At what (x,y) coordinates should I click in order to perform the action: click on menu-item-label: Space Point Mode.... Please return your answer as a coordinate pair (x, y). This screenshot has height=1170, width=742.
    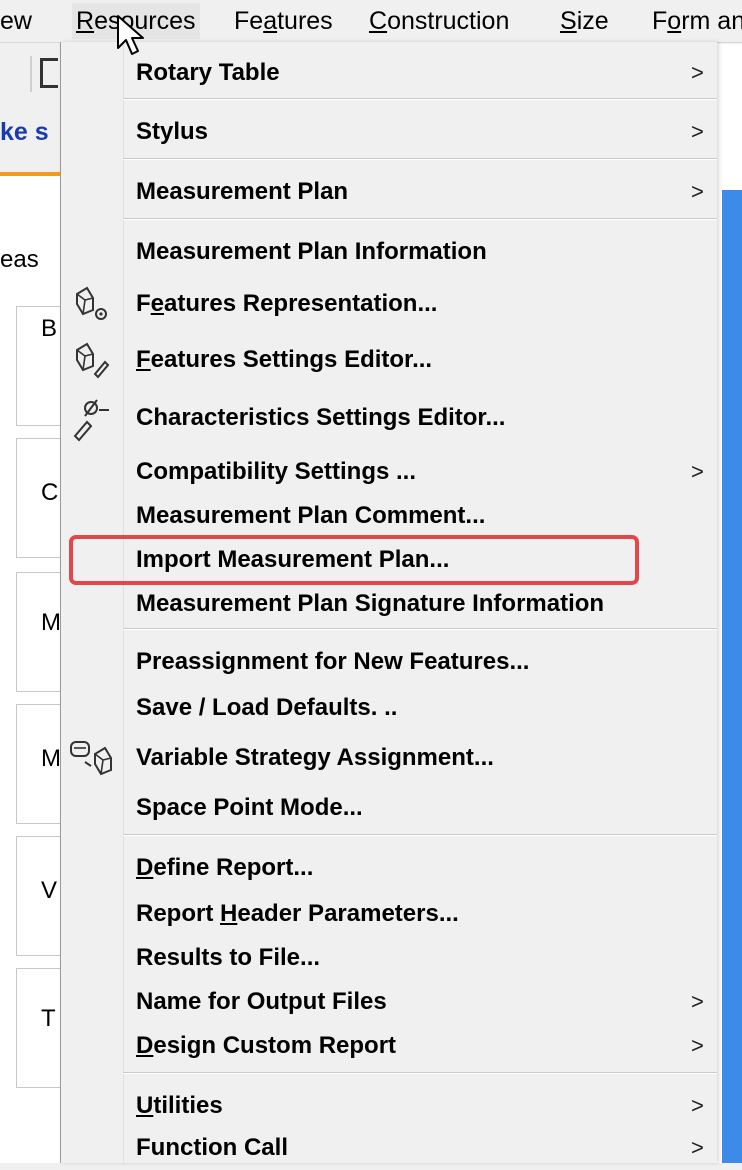
    Looking at the image, I should click on (249, 807).